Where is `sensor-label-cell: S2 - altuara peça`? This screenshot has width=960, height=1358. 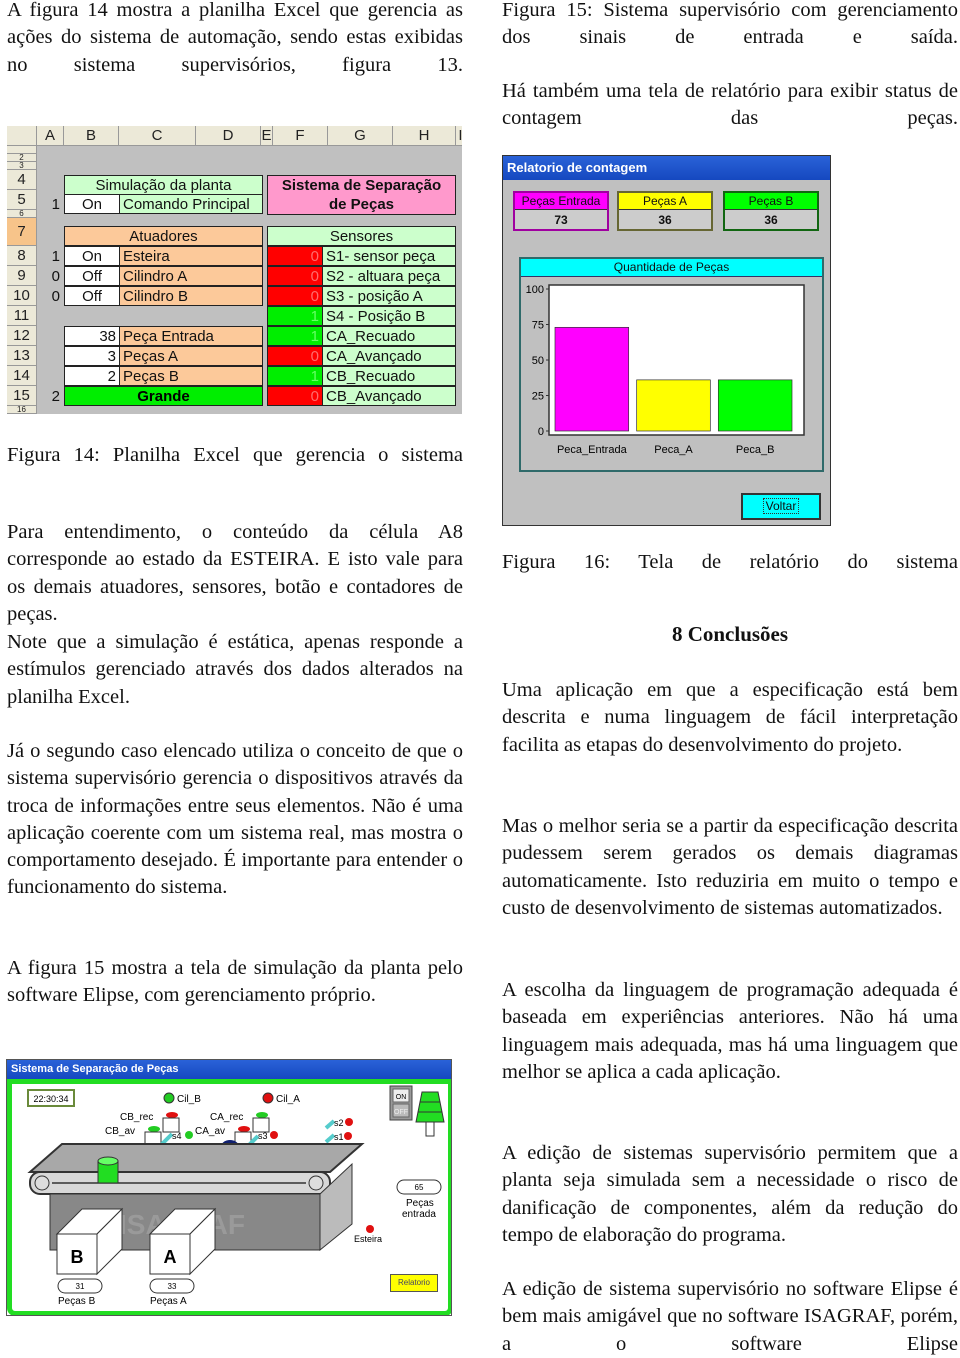 sensor-label-cell: S2 - altuara peça is located at coordinates (389, 276).